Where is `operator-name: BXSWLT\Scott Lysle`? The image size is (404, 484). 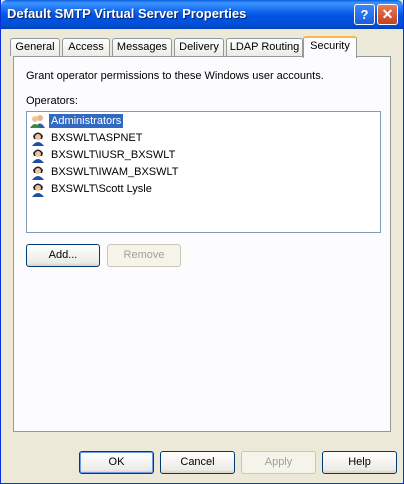 operator-name: BXSWLT\Scott Lysle is located at coordinates (101, 189).